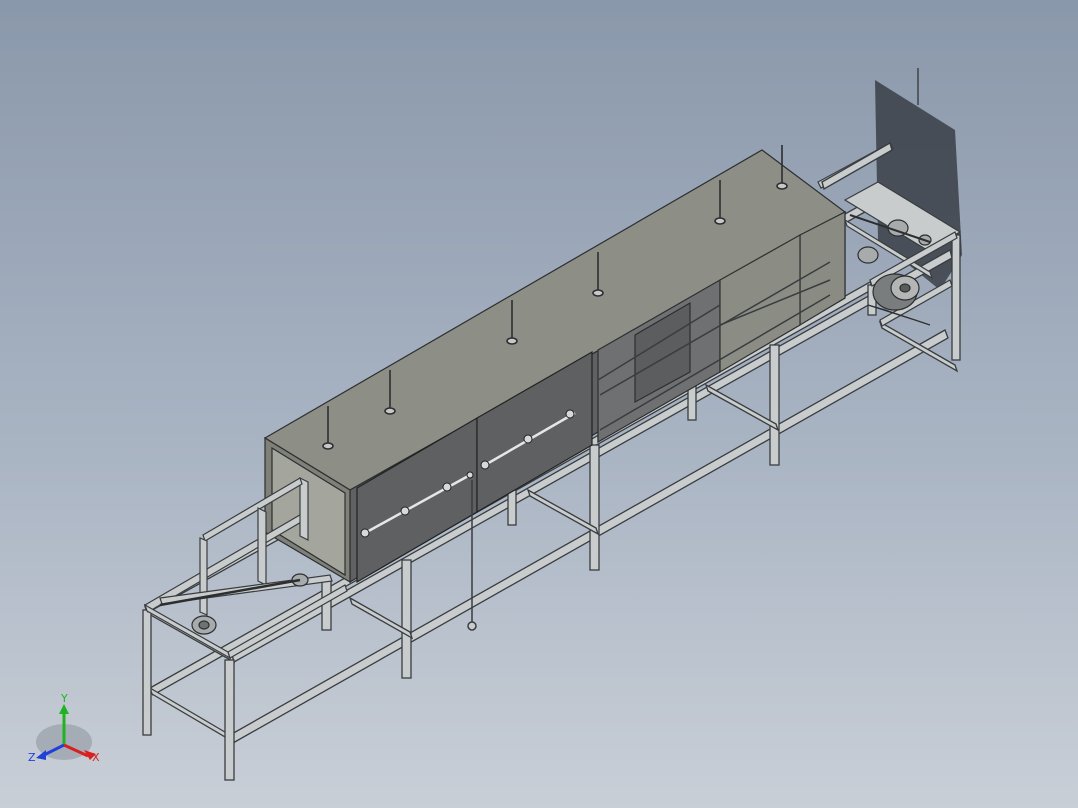 The image size is (1078, 808). Describe the element at coordinates (64, 698) in the screenshot. I see `y-axis-label: Y` at that location.